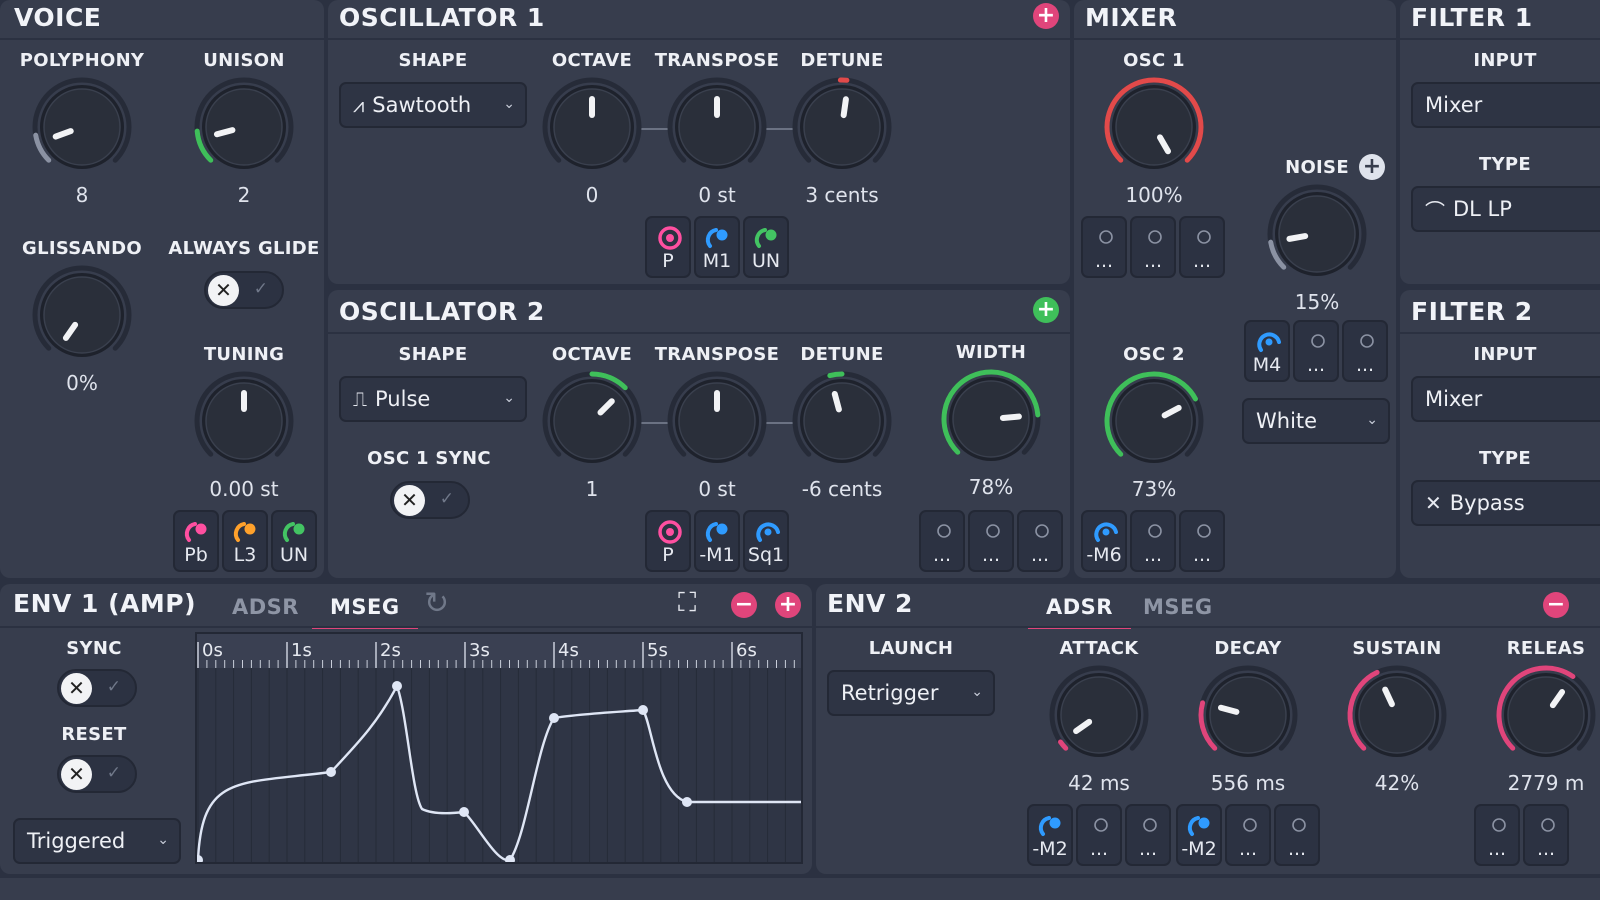 The width and height of the screenshot is (1600, 900). What do you see at coordinates (97, 841) in the screenshot?
I see `env1-mode-select: Triggered ⌄` at bounding box center [97, 841].